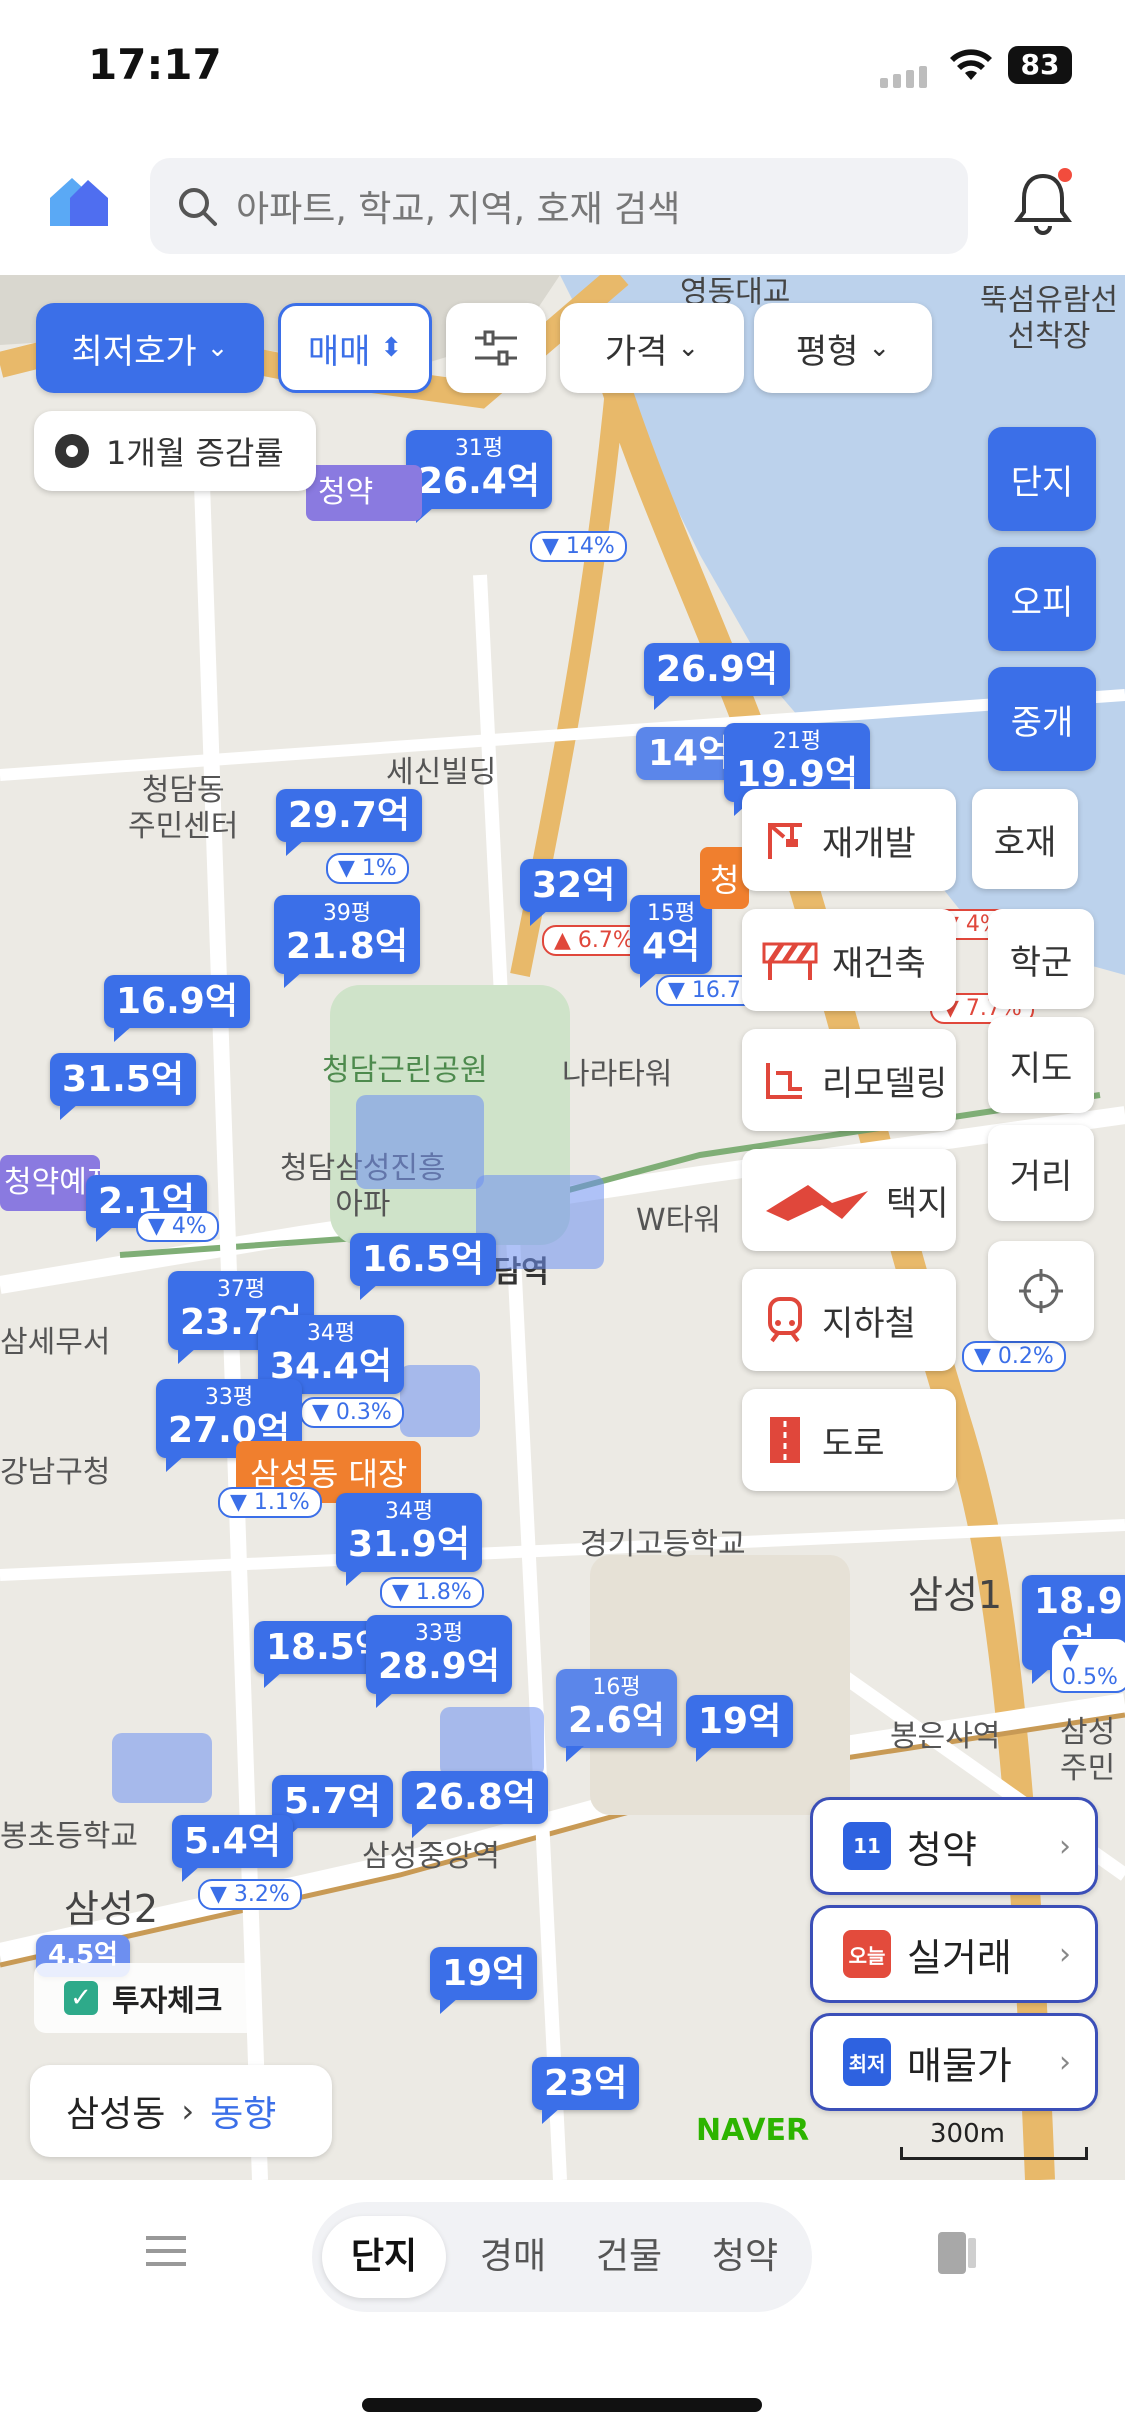 The width and height of the screenshot is (1125, 2436). Describe the element at coordinates (745, 2257) in the screenshot. I see `tab-subscription: 청약` at that location.